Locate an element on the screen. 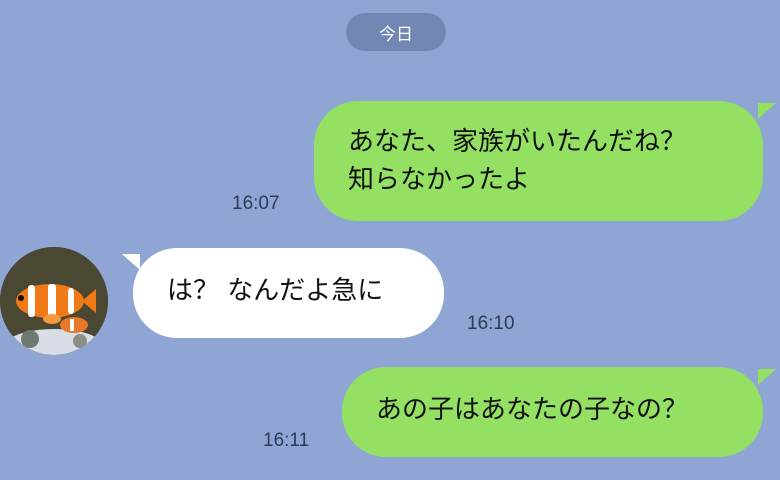  message-line: 知らなかったよ is located at coordinates (439, 180).